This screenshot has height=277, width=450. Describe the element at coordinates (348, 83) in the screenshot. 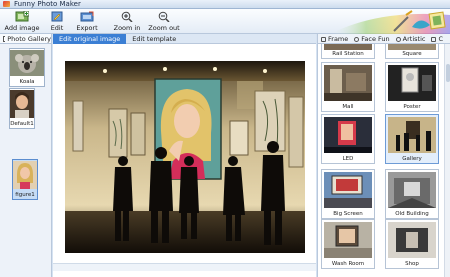

I see `mall-thumbnail` at that location.